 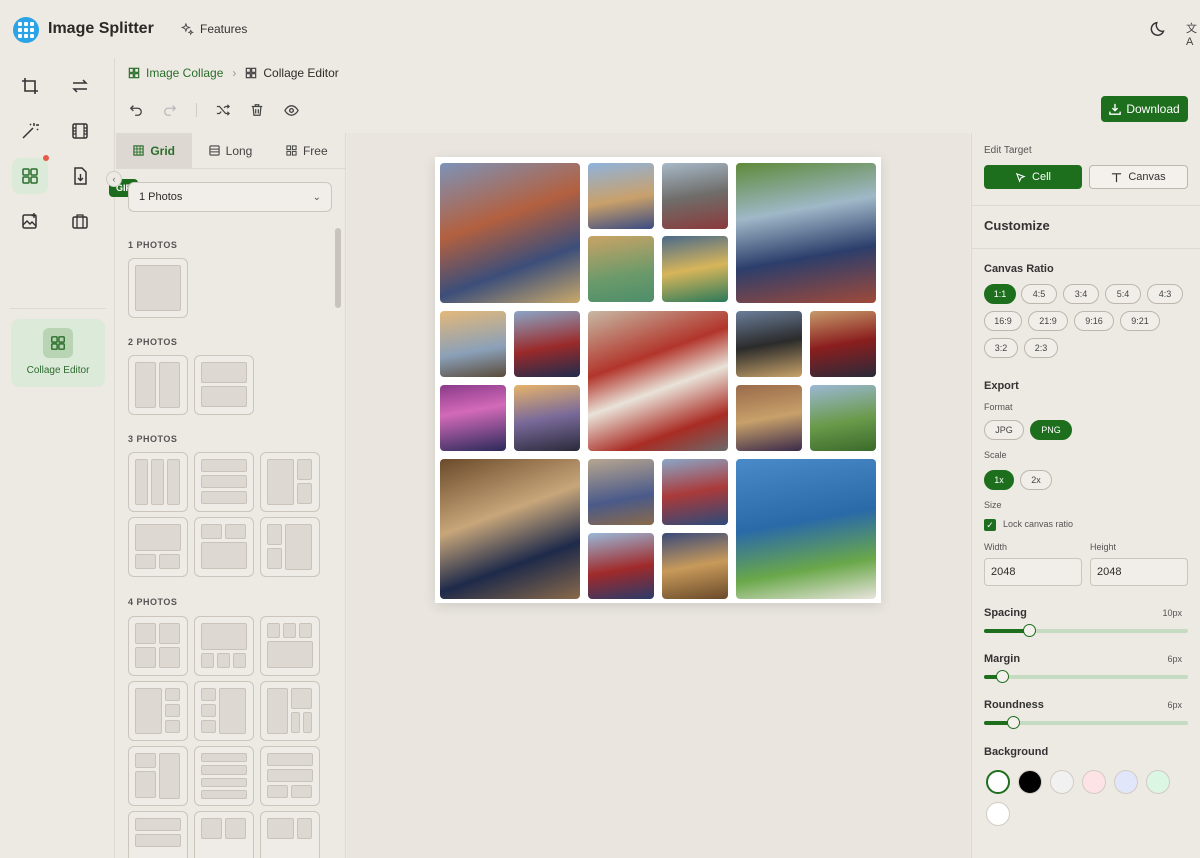 What do you see at coordinates (158, 646) in the screenshot?
I see `template-4a` at bounding box center [158, 646].